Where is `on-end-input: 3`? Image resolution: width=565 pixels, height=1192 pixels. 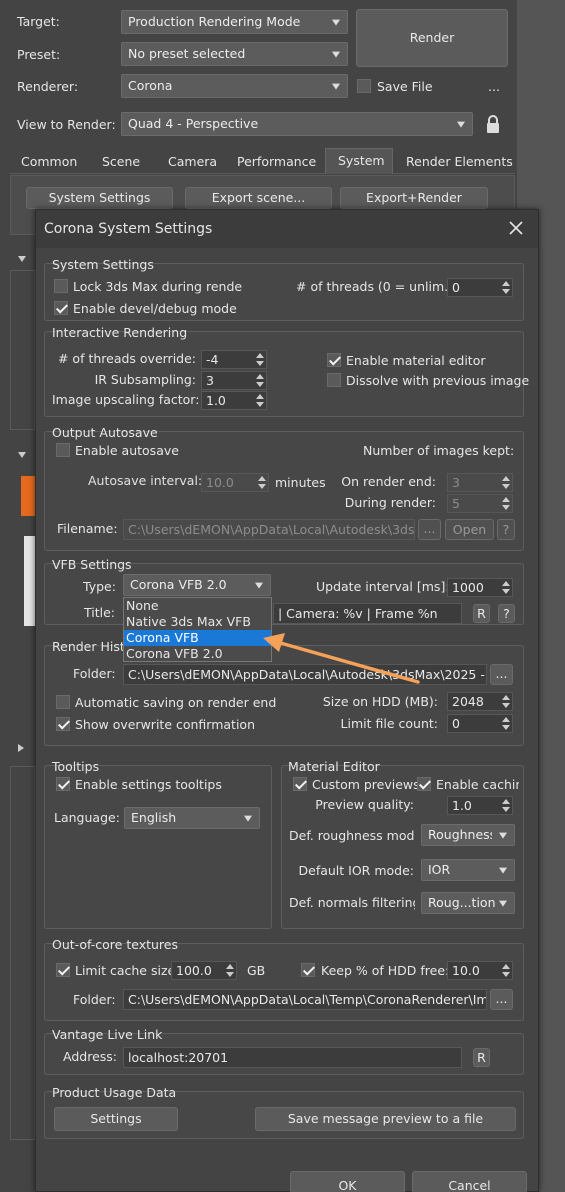
on-end-input: 3 is located at coordinates (480, 482).